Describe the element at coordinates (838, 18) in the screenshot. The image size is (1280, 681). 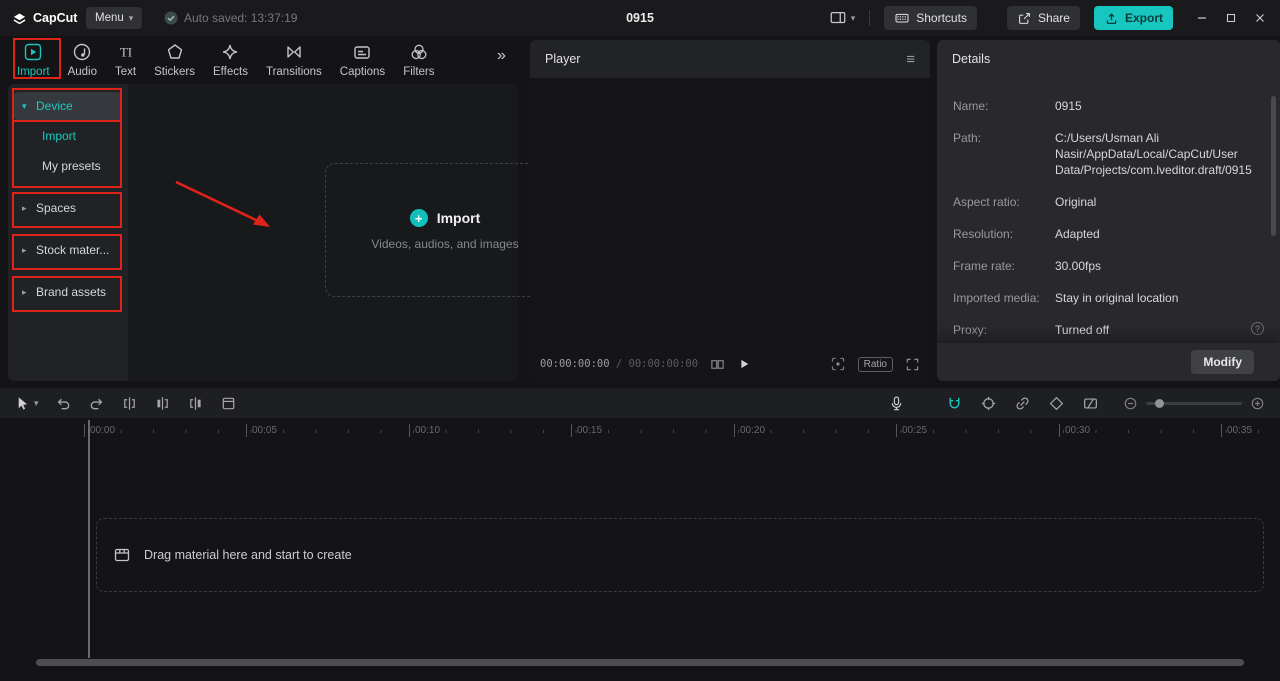
I see `layout-icon` at that location.